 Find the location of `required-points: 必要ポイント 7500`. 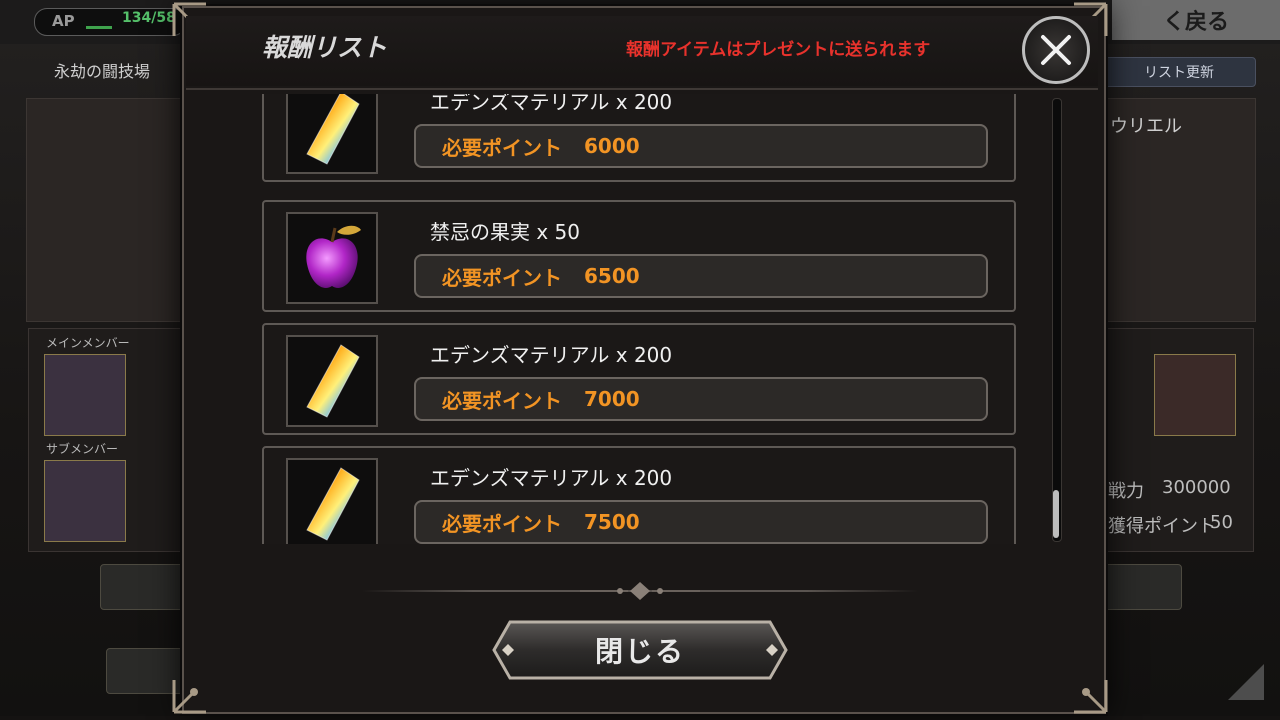

required-points: 必要ポイント 7500 is located at coordinates (701, 522).